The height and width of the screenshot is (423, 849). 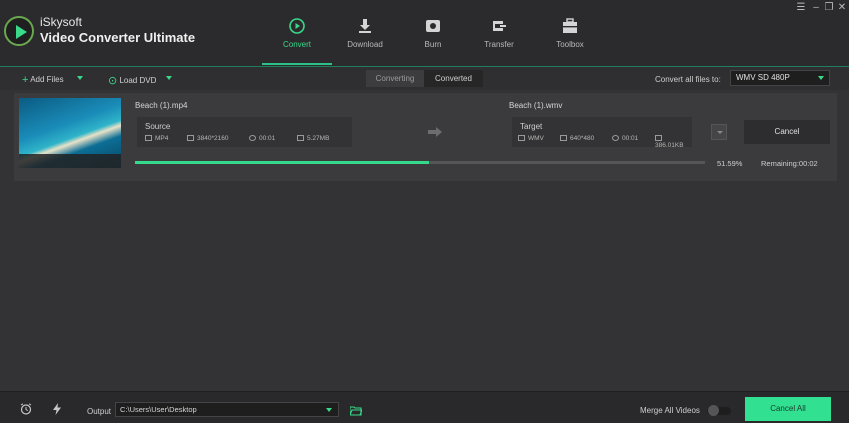 I want to click on video-thumbnail, so click(x=70, y=133).